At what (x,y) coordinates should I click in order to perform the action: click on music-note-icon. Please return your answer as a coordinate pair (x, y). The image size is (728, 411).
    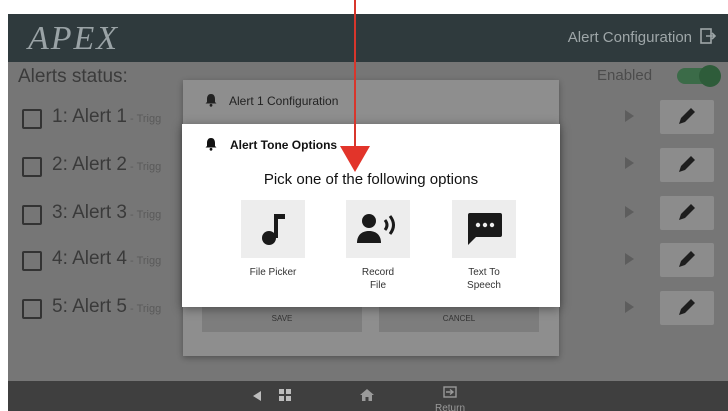
    Looking at the image, I should click on (273, 229).